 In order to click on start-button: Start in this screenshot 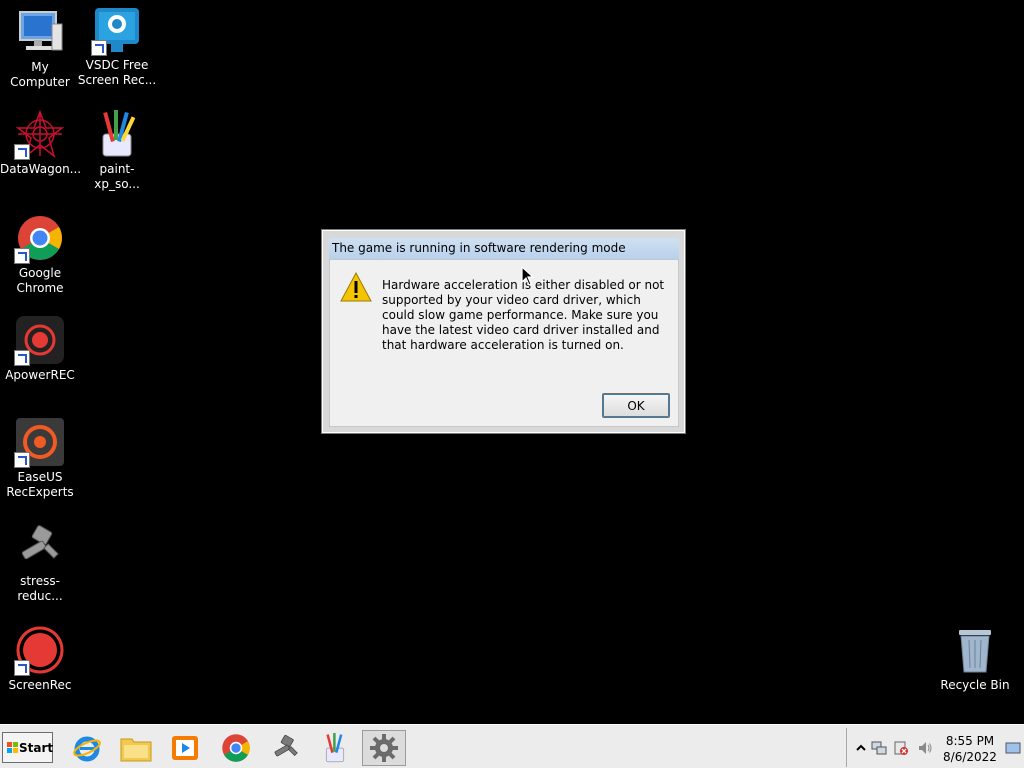, I will do `click(27, 747)`.